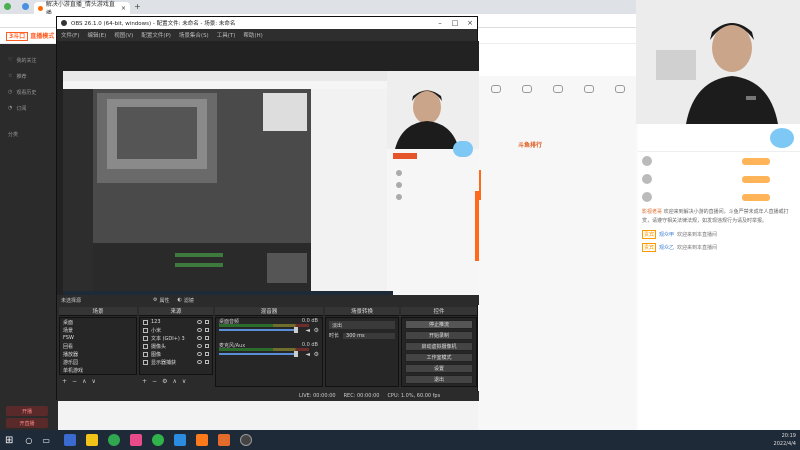  What do you see at coordinates (439, 335) in the screenshot?
I see `start-recording-button: 开始录制` at bounding box center [439, 335].